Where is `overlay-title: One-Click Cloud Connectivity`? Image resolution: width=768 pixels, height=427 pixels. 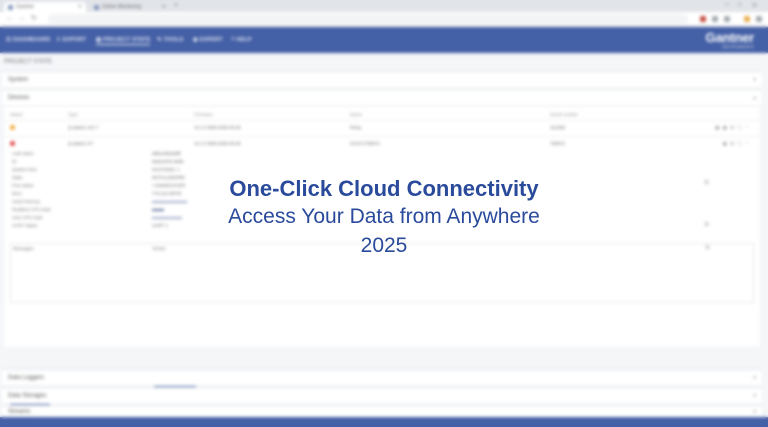 overlay-title: One-Click Cloud Connectivity is located at coordinates (384, 188).